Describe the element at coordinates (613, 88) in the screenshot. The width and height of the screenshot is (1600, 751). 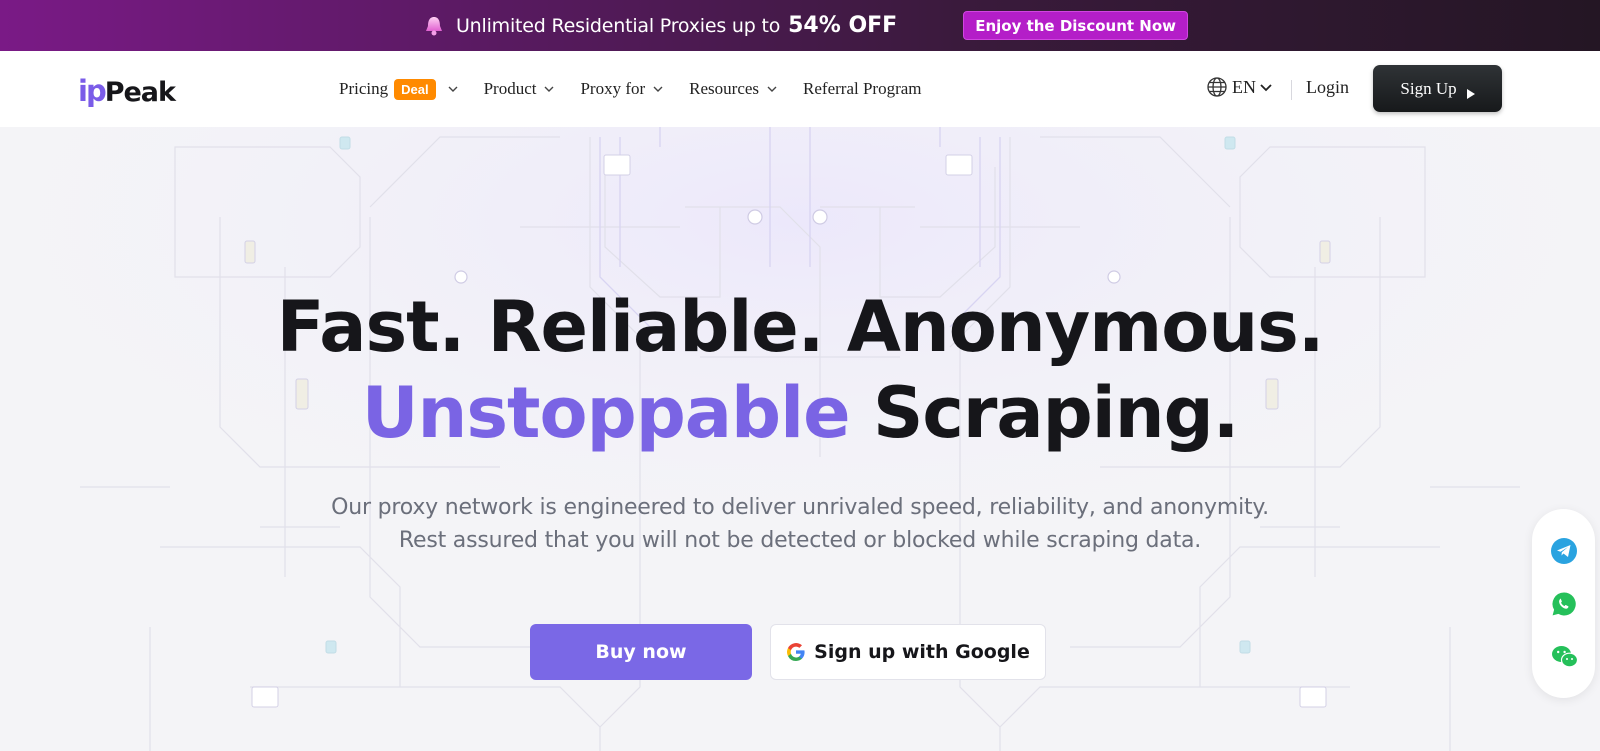
I see `nav-item-label: Proxy for` at that location.